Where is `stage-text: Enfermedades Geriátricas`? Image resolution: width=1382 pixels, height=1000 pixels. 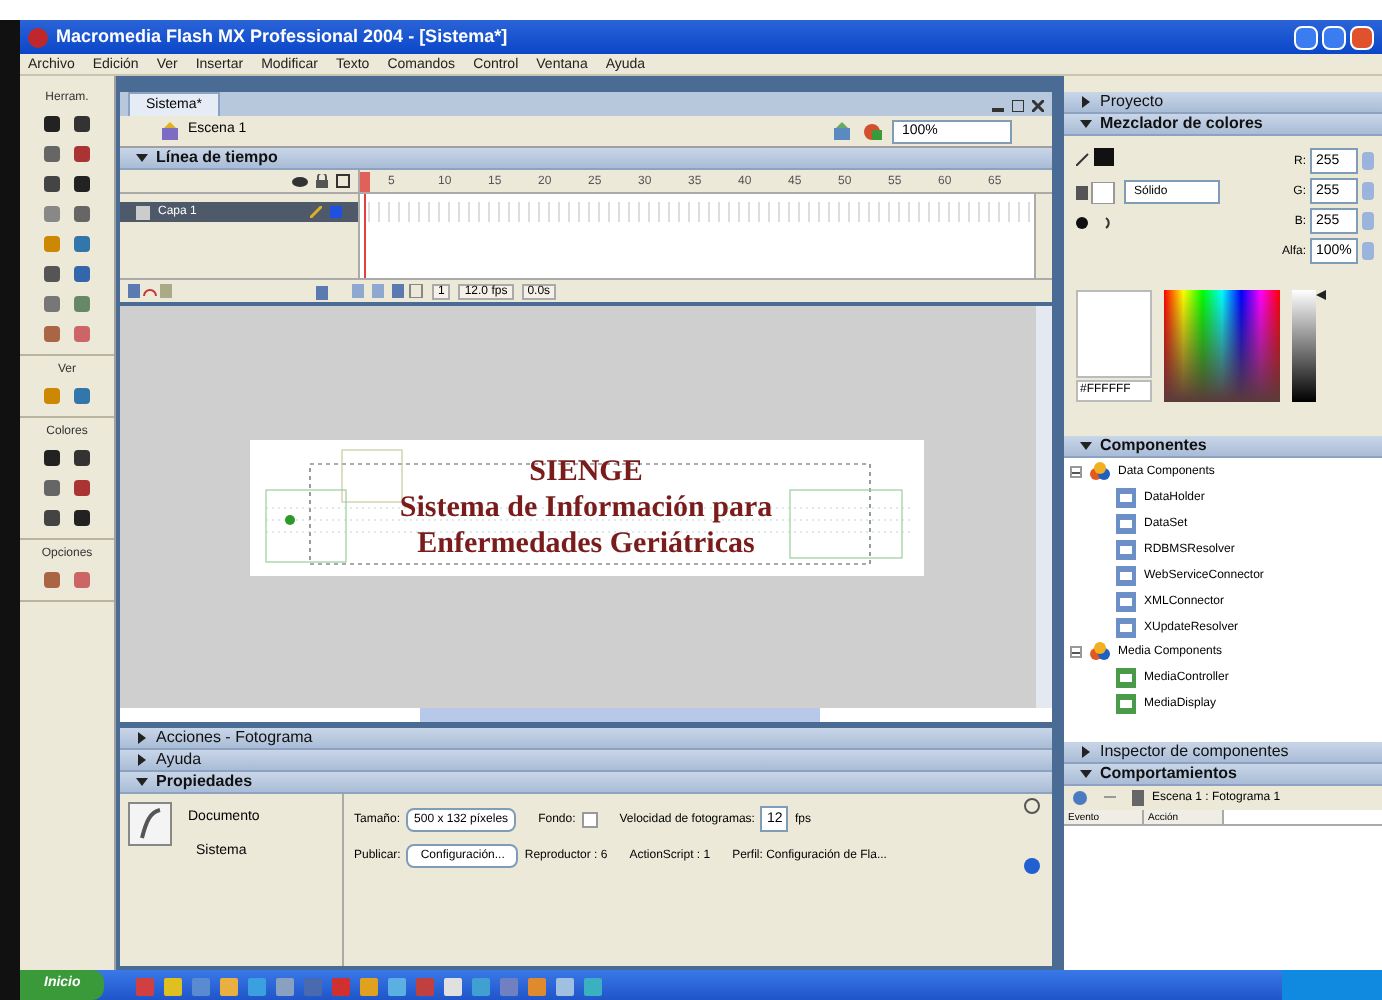 stage-text: Enfermedades Geriátricas is located at coordinates (586, 543).